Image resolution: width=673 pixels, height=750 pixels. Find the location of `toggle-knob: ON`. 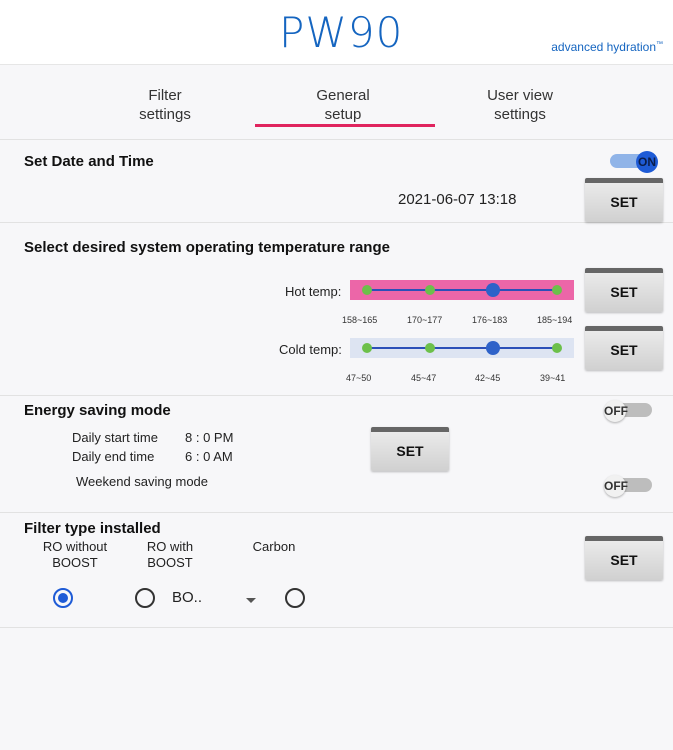

toggle-knob: ON is located at coordinates (647, 162).